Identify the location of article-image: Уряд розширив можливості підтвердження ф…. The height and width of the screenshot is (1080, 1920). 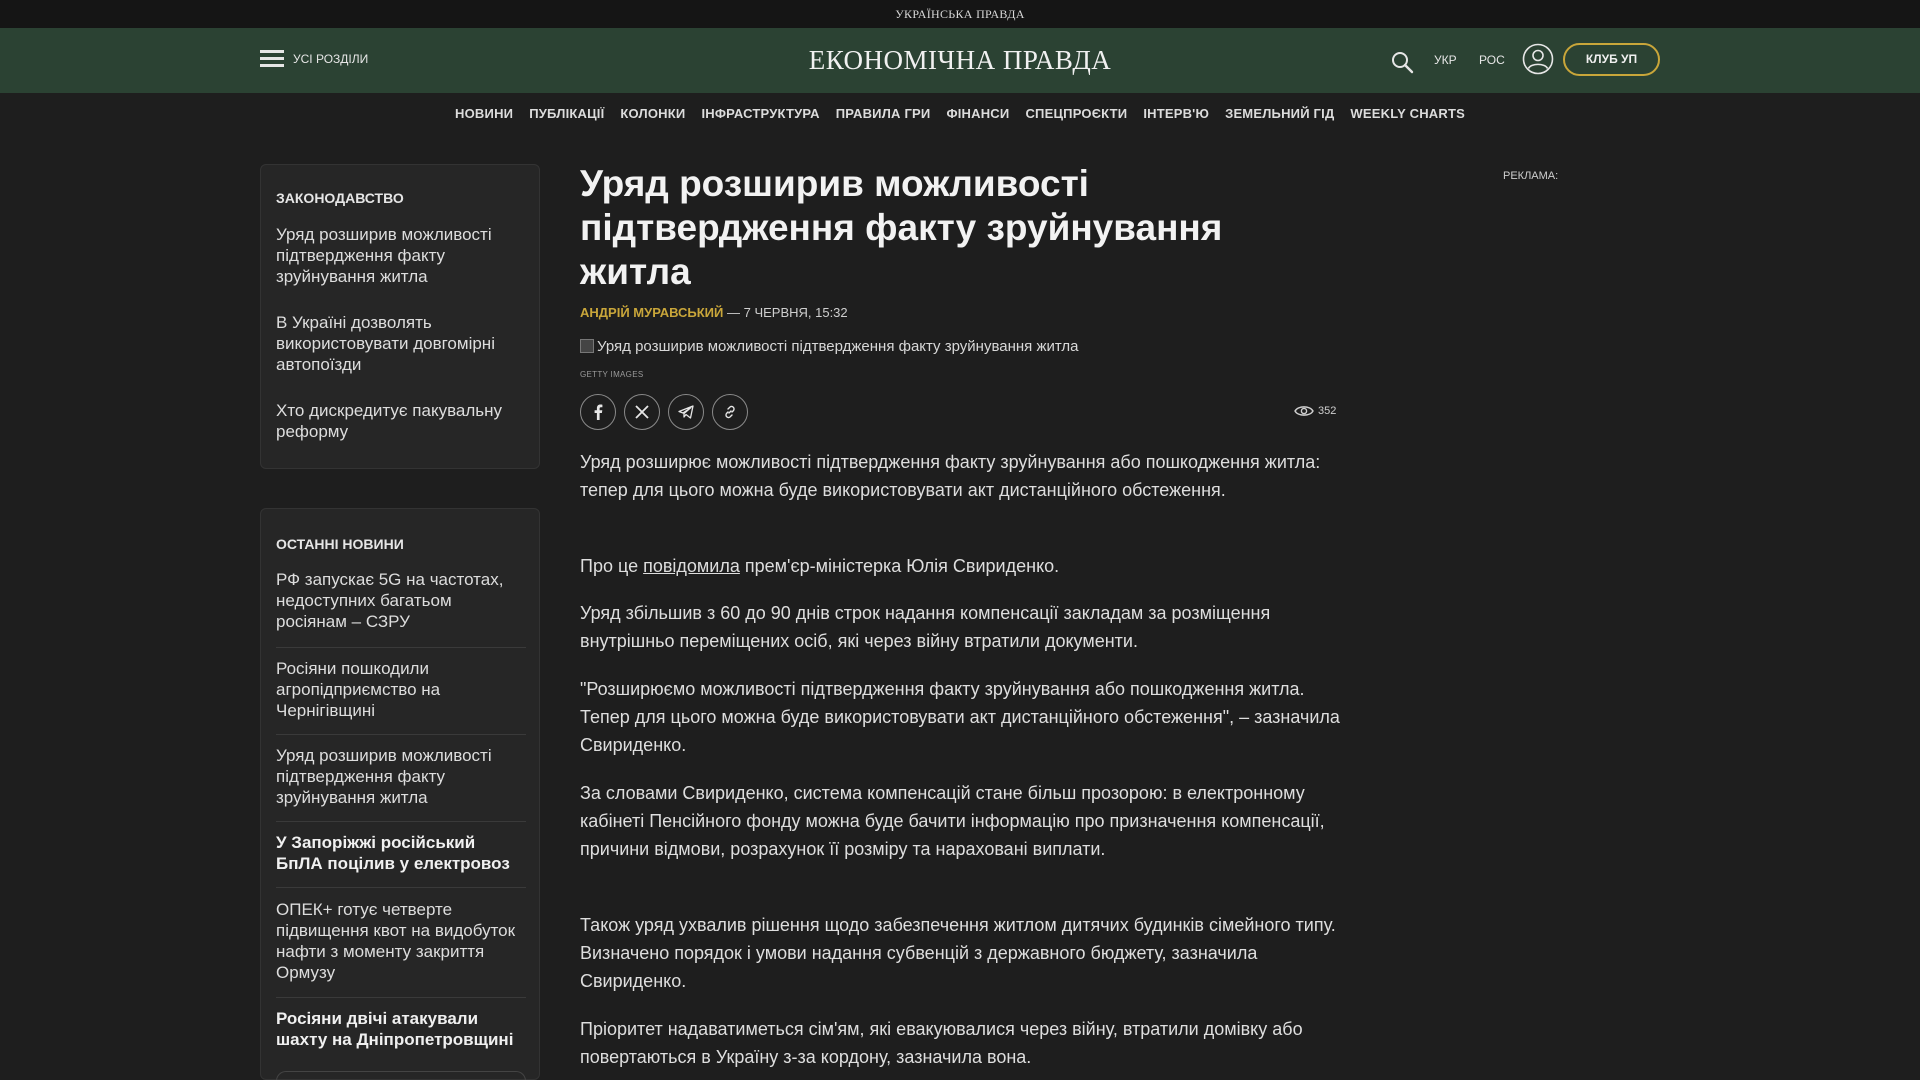
(829, 346).